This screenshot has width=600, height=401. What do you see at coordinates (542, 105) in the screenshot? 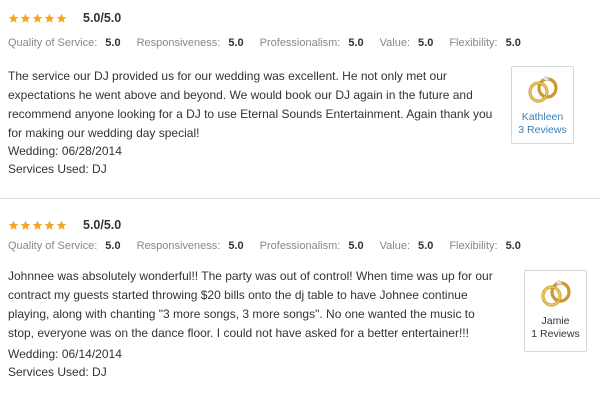
I see `reviewer-card: Kathleen 3 Reviews` at bounding box center [542, 105].